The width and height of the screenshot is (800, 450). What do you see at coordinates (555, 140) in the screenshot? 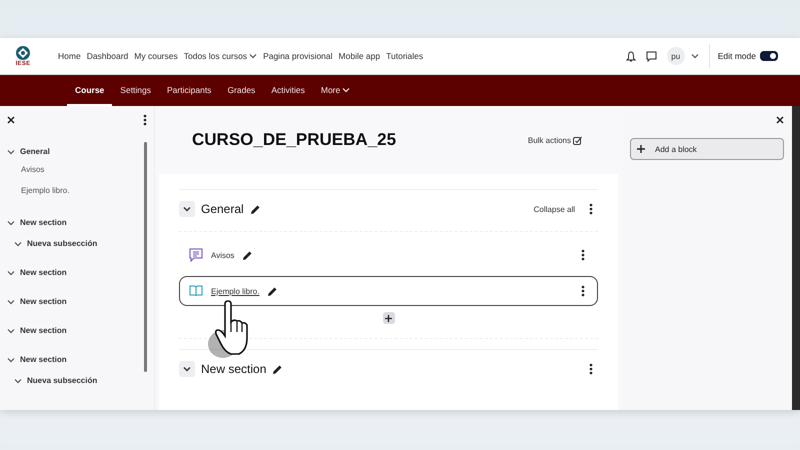
I see `bulk-actions-button: Bulk actions` at bounding box center [555, 140].